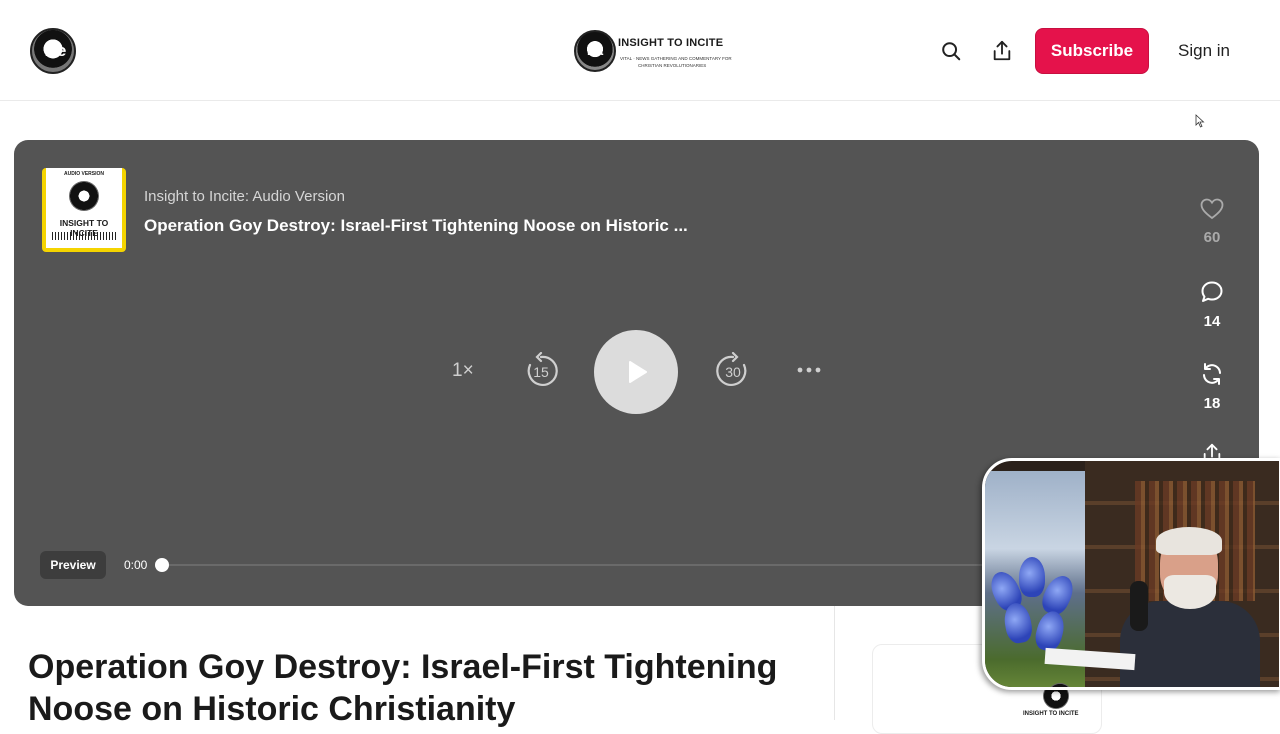  Describe the element at coordinates (55, 50) in the screenshot. I see `publication-logo-text: Ive` at that location.